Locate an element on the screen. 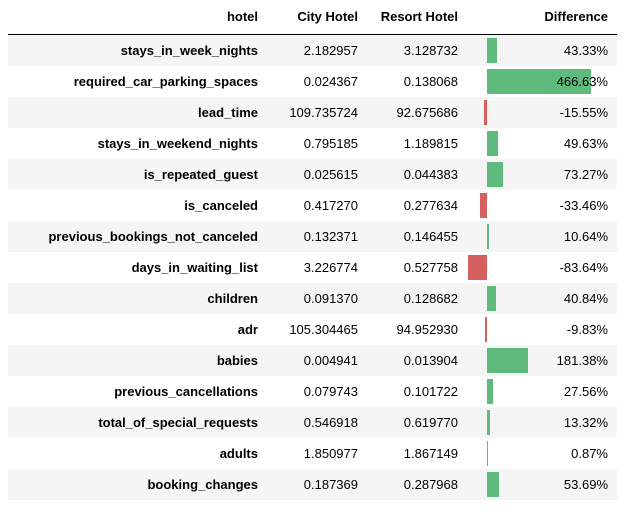 The image size is (639, 514). row-label: previous_cancellations is located at coordinates (186, 391).